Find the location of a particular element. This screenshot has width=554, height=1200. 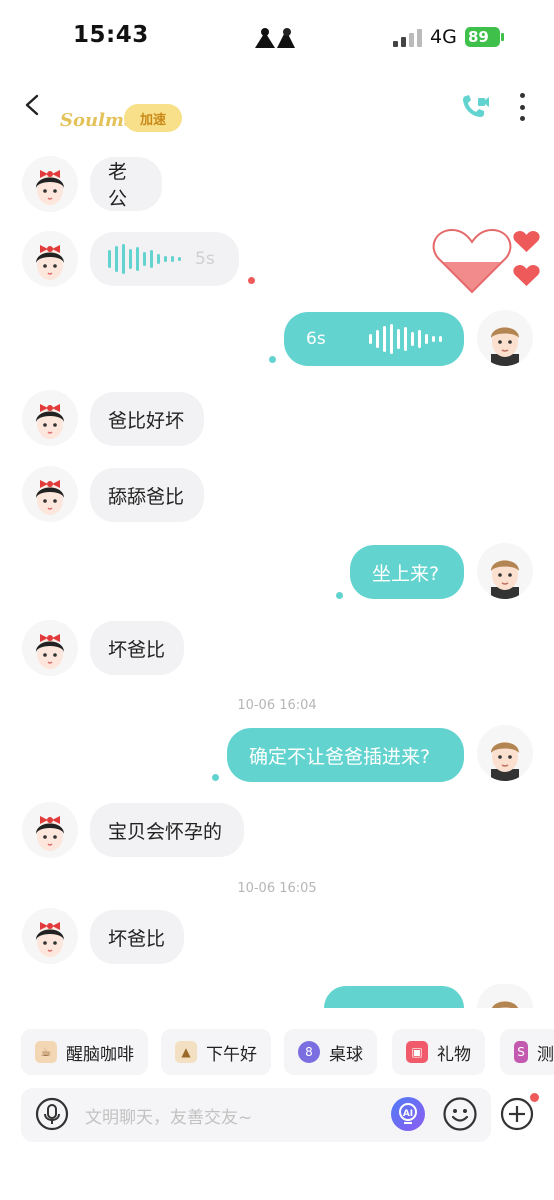

gift-icon: ▣ is located at coordinates (417, 1052).